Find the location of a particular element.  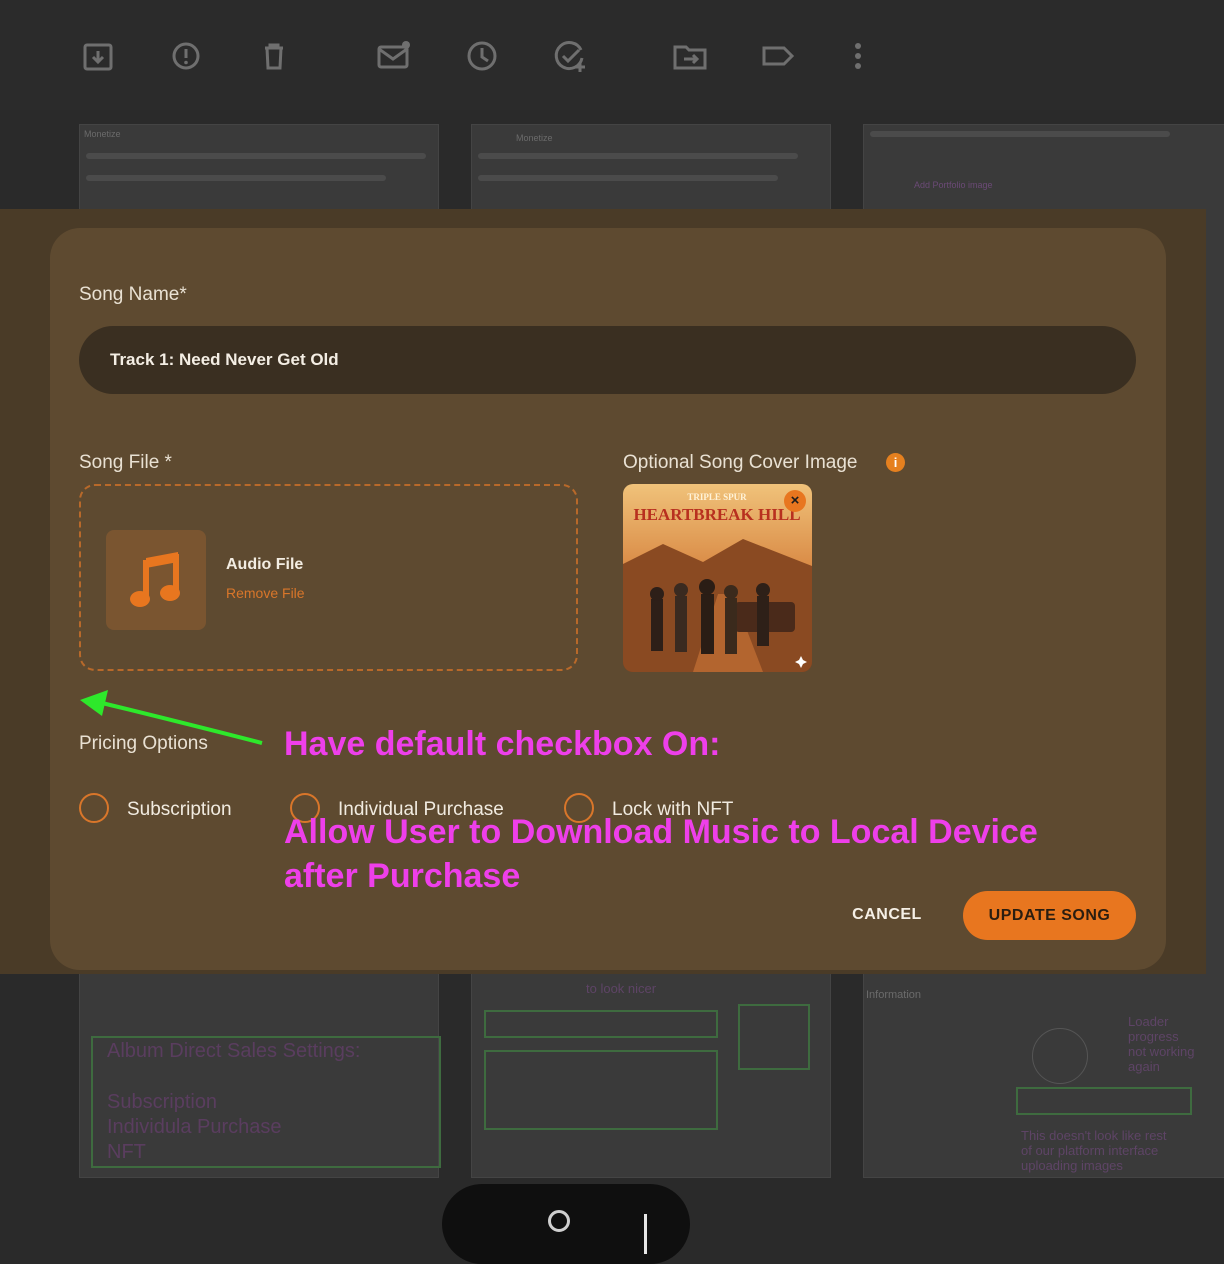

bottom-zoom-pill is located at coordinates (566, 1224).